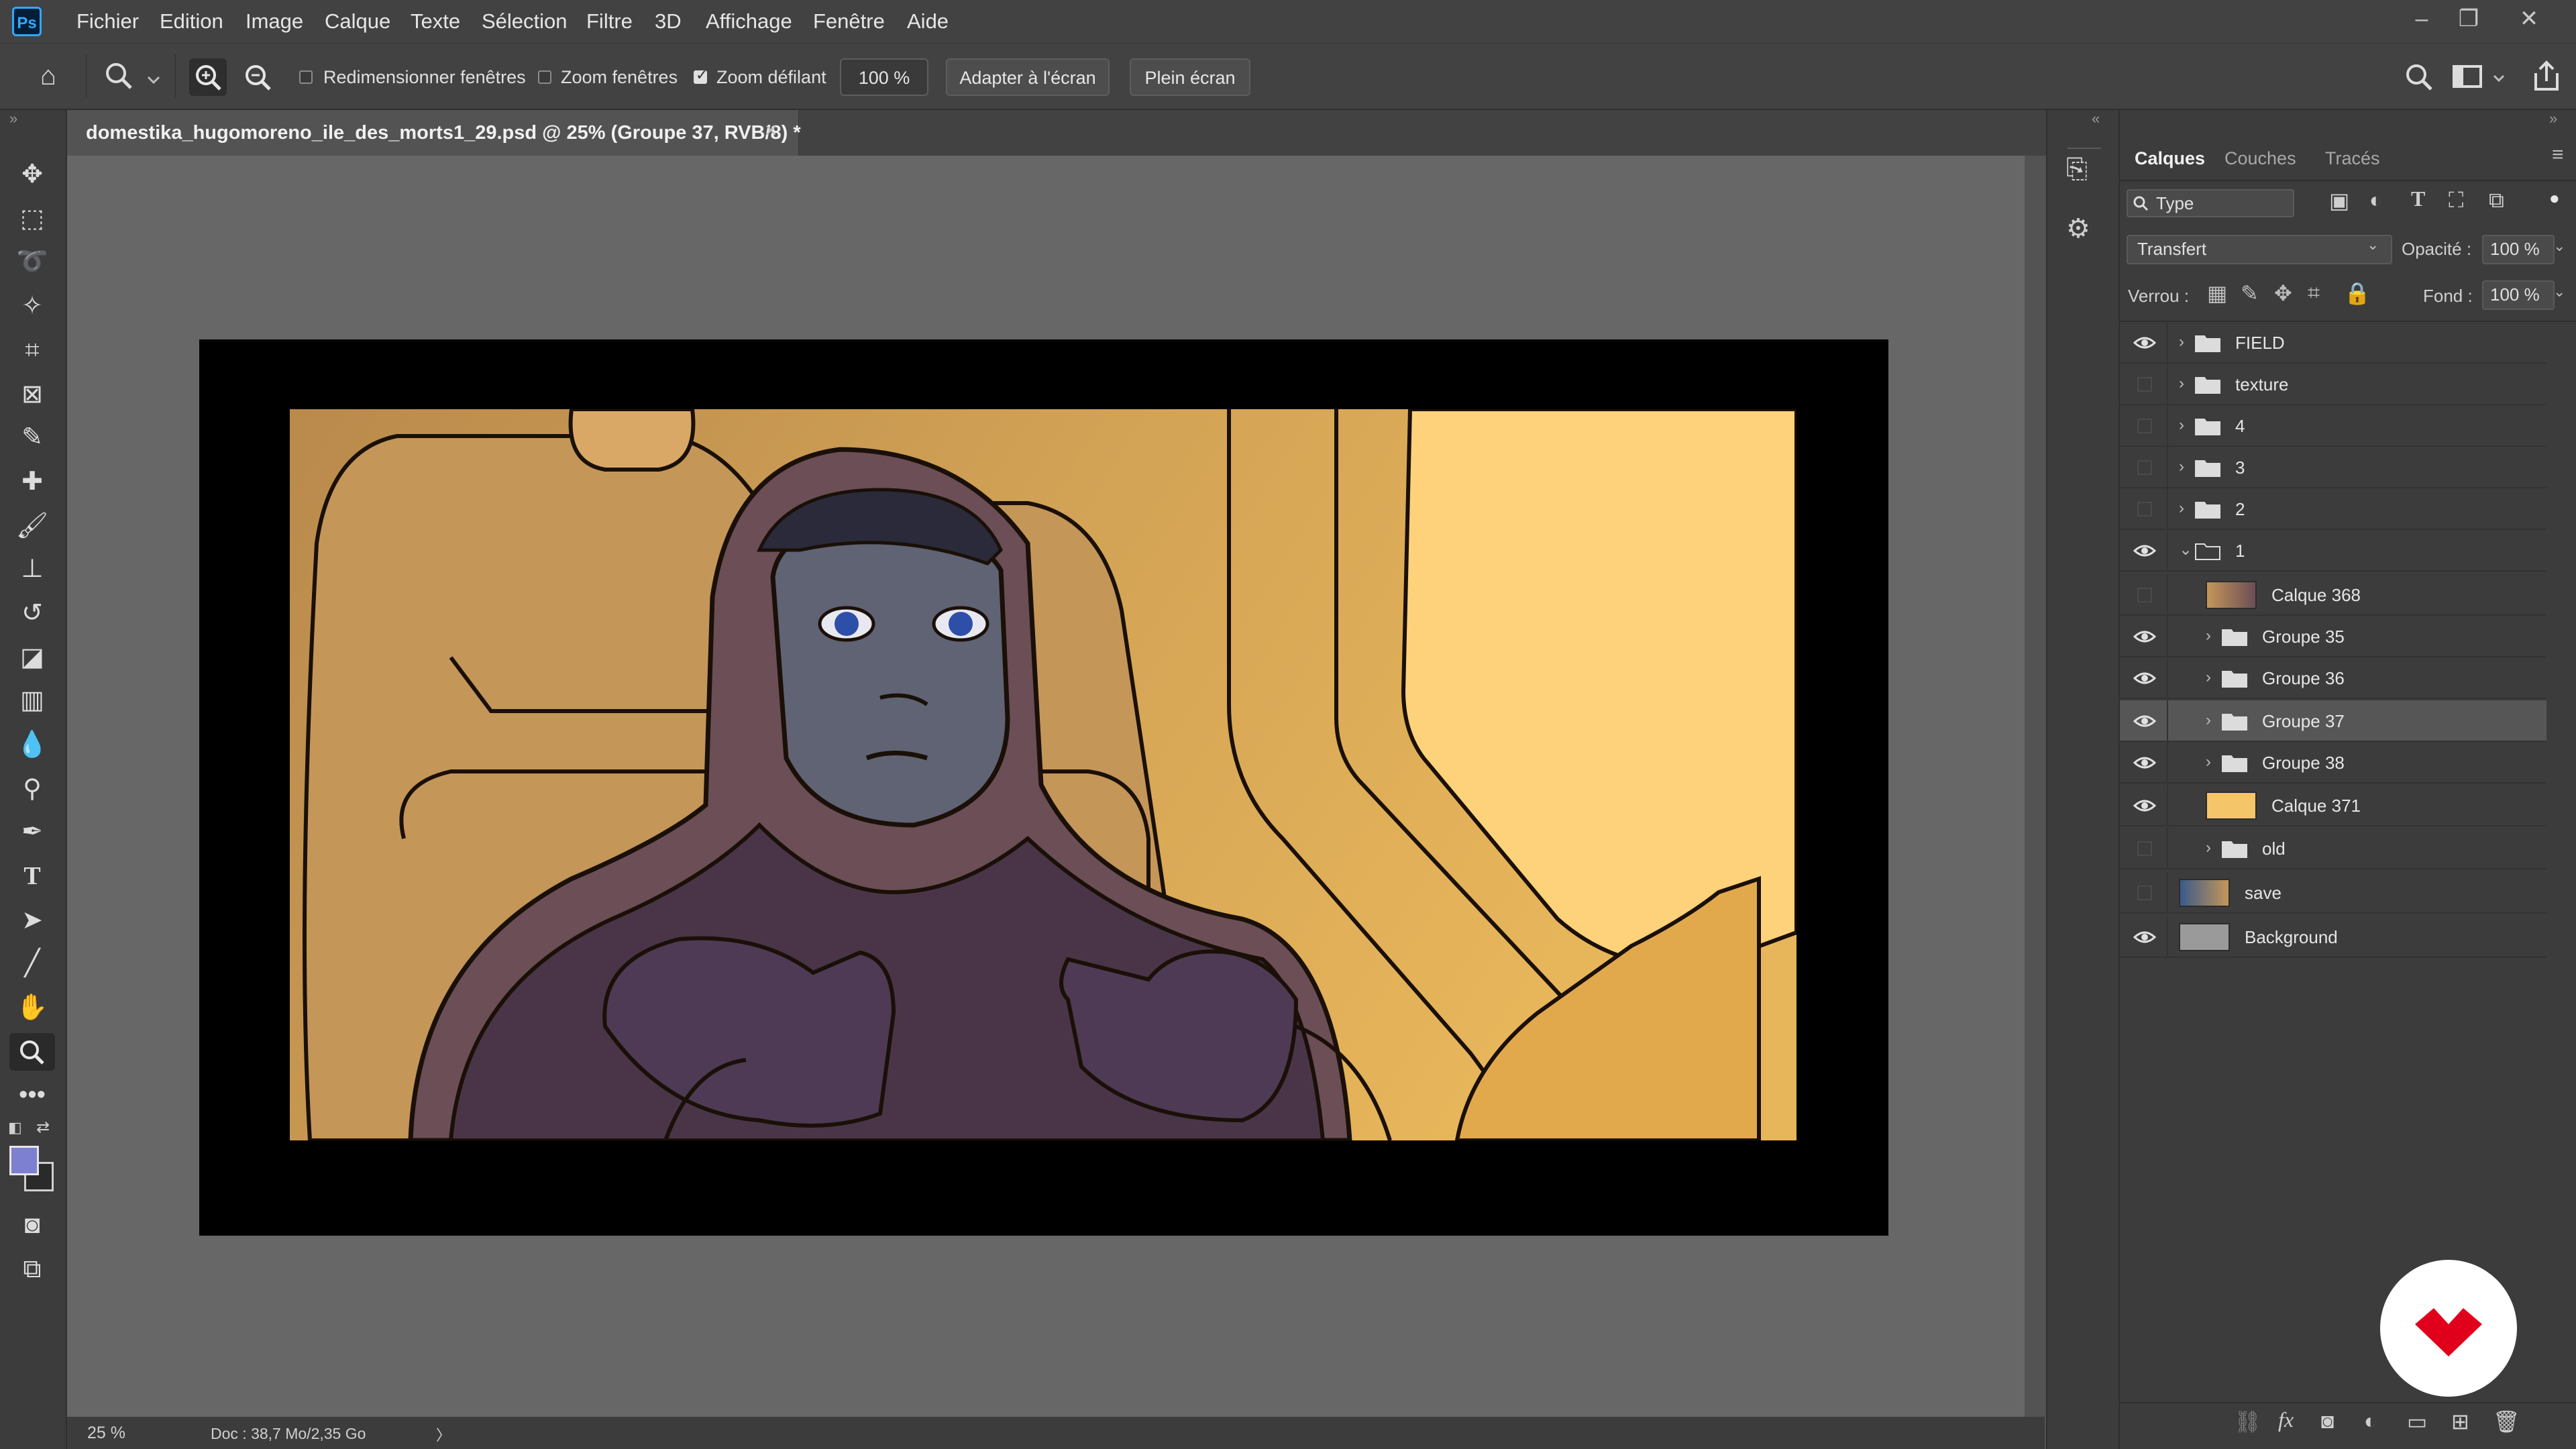  What do you see at coordinates (544, 77) in the screenshot?
I see `zoom-all-checkbox` at bounding box center [544, 77].